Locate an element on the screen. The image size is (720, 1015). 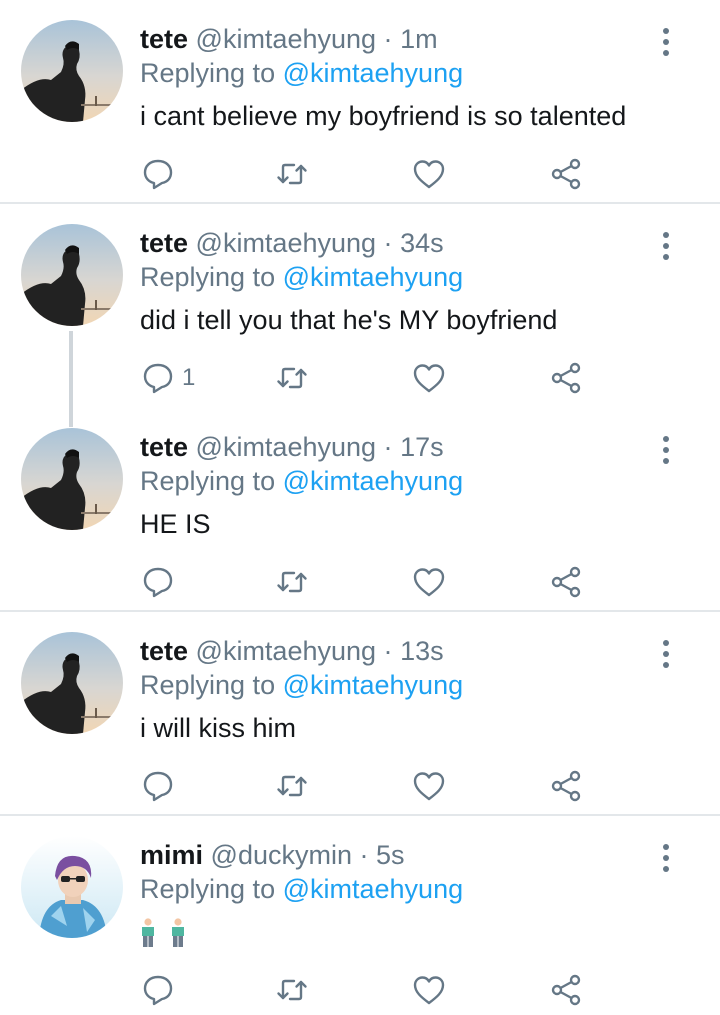
timestamp: 34s is located at coordinates (422, 243).